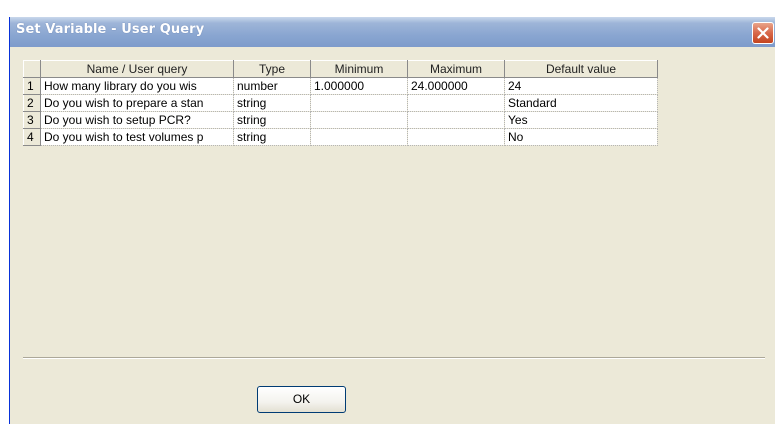  Describe the element at coordinates (137, 103) in the screenshot. I see `name-cell: Do you wish to prepare a stan` at that location.